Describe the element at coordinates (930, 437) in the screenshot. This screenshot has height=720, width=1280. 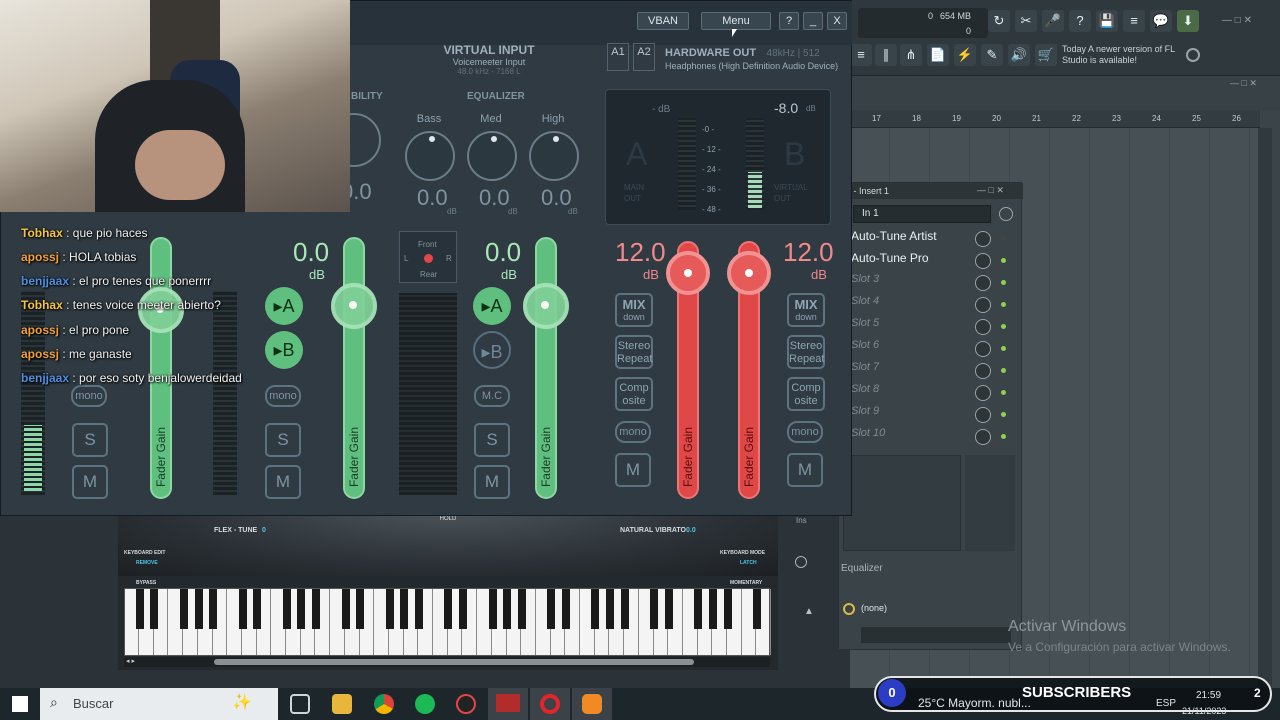
I see `fx-slot-10: Slot 10` at that location.